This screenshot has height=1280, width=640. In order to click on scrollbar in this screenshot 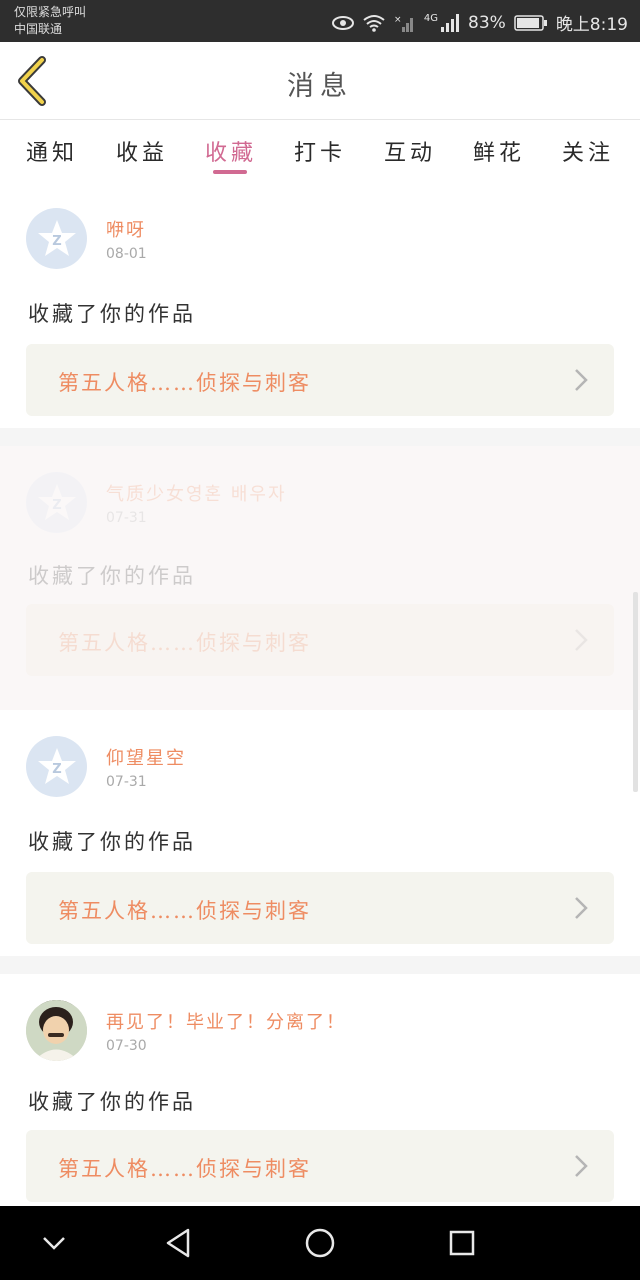, I will do `click(635, 692)`.